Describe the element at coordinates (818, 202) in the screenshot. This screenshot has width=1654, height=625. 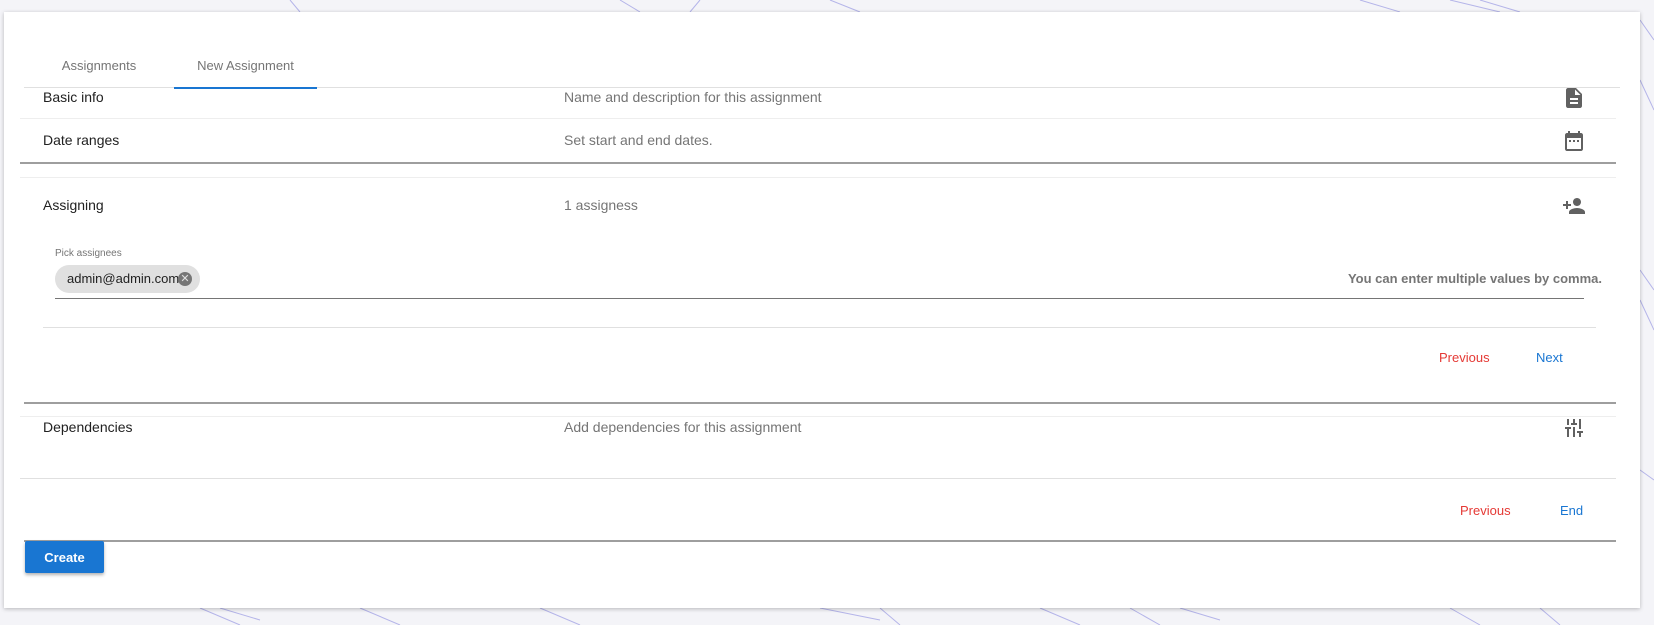
I see `step-assigning: Assigning 1 assigness` at that location.